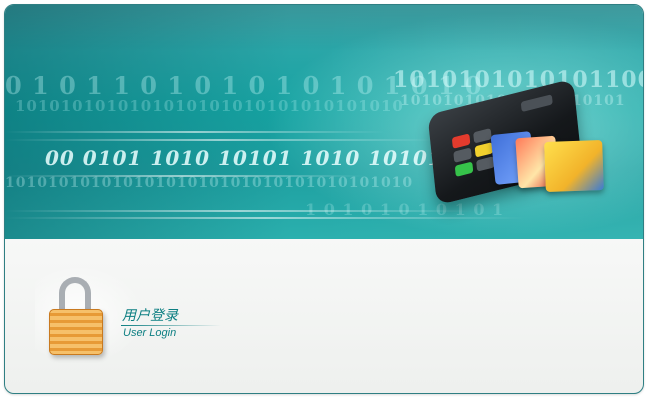 The width and height of the screenshot is (648, 400). I want to click on lock-icon, so click(77, 317).